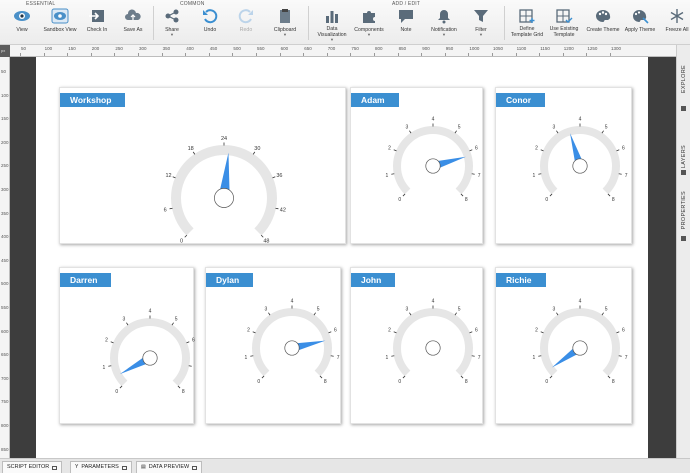 The height and width of the screenshot is (473, 690). Describe the element at coordinates (683, 79) in the screenshot. I see `tab-explore: EXPLORE` at that location.